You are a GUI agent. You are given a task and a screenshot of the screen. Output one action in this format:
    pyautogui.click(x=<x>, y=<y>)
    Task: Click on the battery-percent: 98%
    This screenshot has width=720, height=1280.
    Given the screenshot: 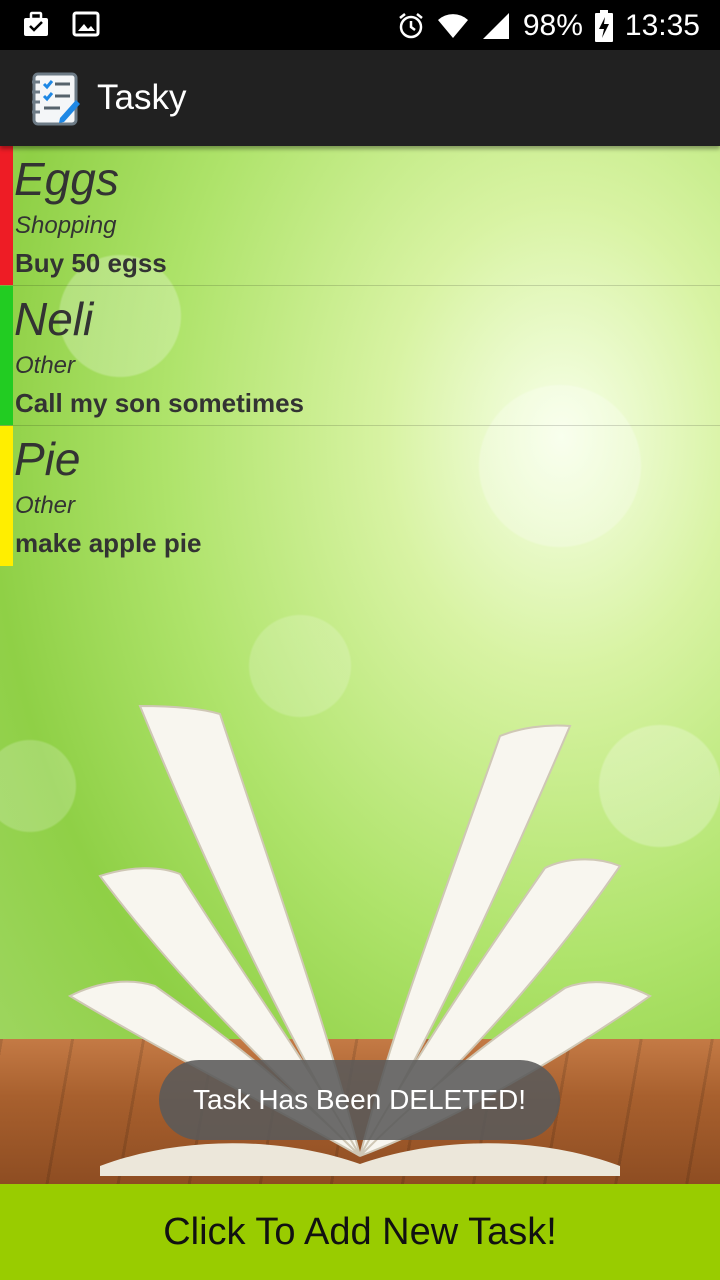 What is the action you would take?
    pyautogui.click(x=552, y=25)
    